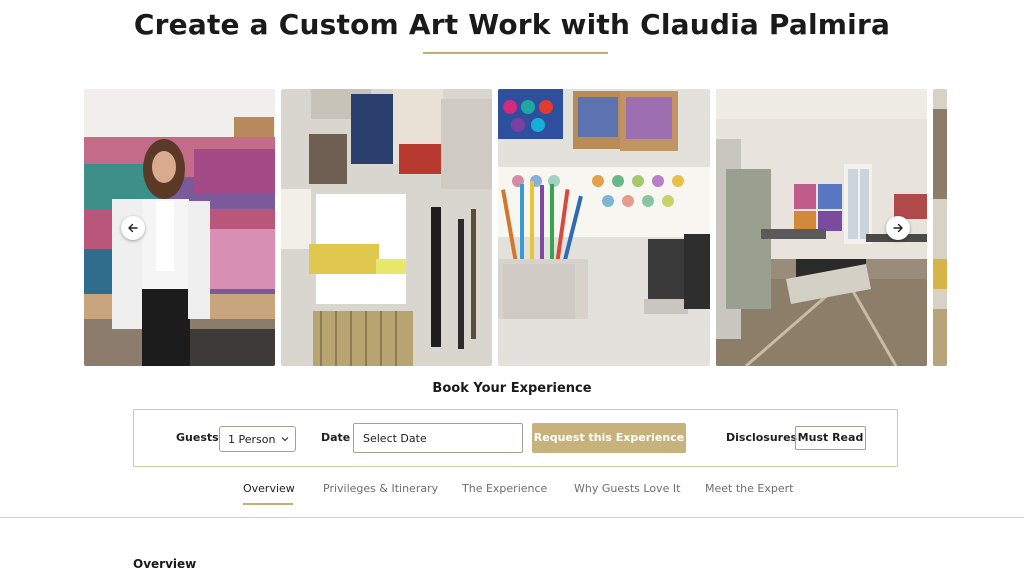  I want to click on gallery-photo-next, so click(940, 227).